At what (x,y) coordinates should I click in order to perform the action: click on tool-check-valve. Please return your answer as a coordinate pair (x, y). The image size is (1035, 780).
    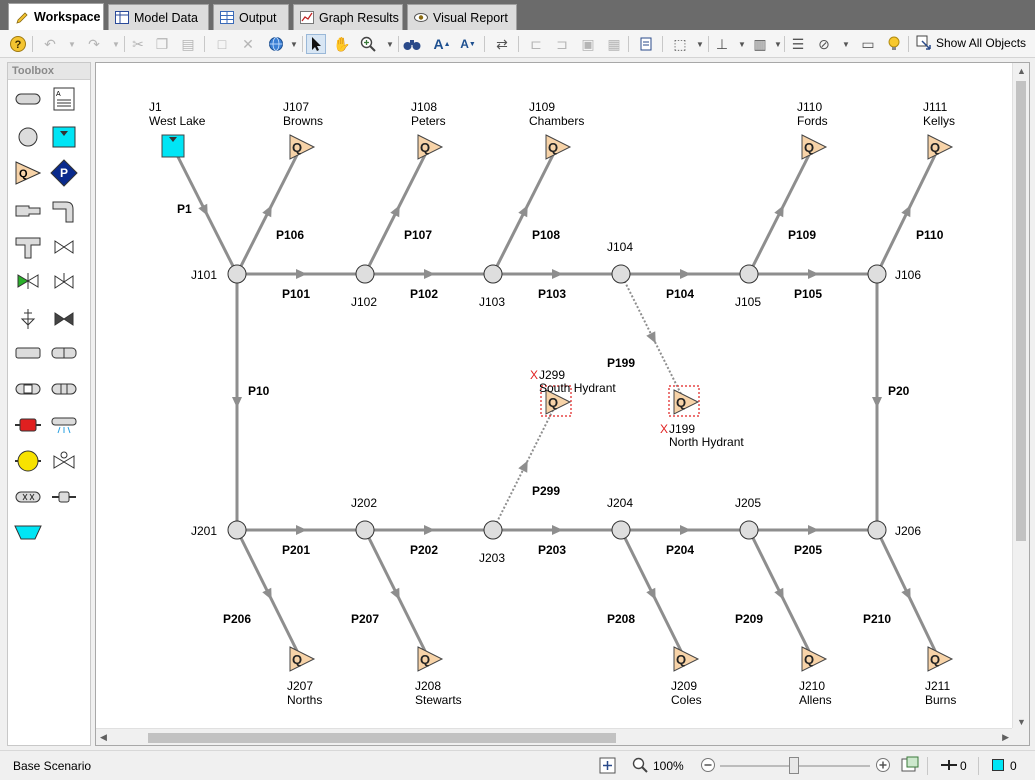
    Looking at the image, I should click on (28, 281).